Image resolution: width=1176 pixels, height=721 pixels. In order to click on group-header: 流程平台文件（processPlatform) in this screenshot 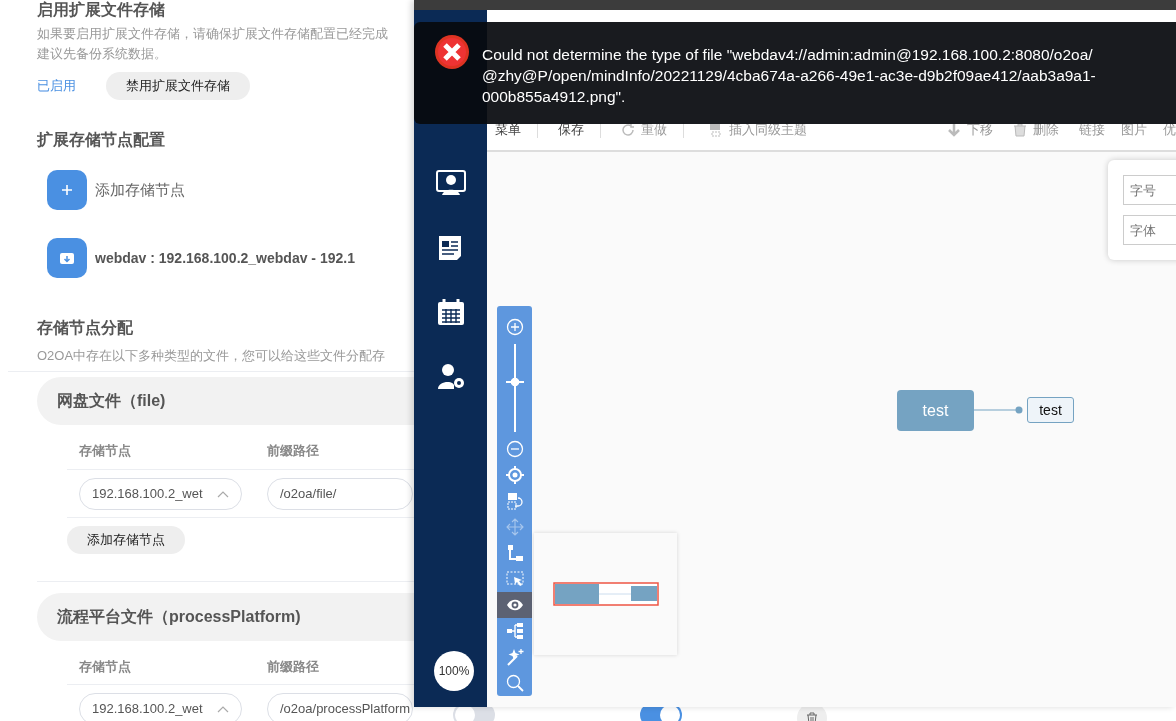, I will do `click(225, 616)`.